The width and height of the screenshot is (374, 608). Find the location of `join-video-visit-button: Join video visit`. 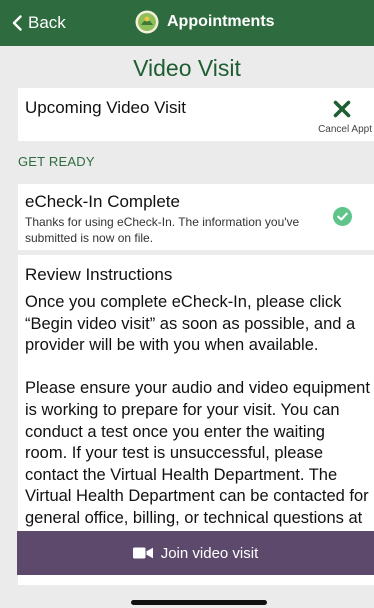

join-video-visit-button: Join video visit is located at coordinates (195, 553).